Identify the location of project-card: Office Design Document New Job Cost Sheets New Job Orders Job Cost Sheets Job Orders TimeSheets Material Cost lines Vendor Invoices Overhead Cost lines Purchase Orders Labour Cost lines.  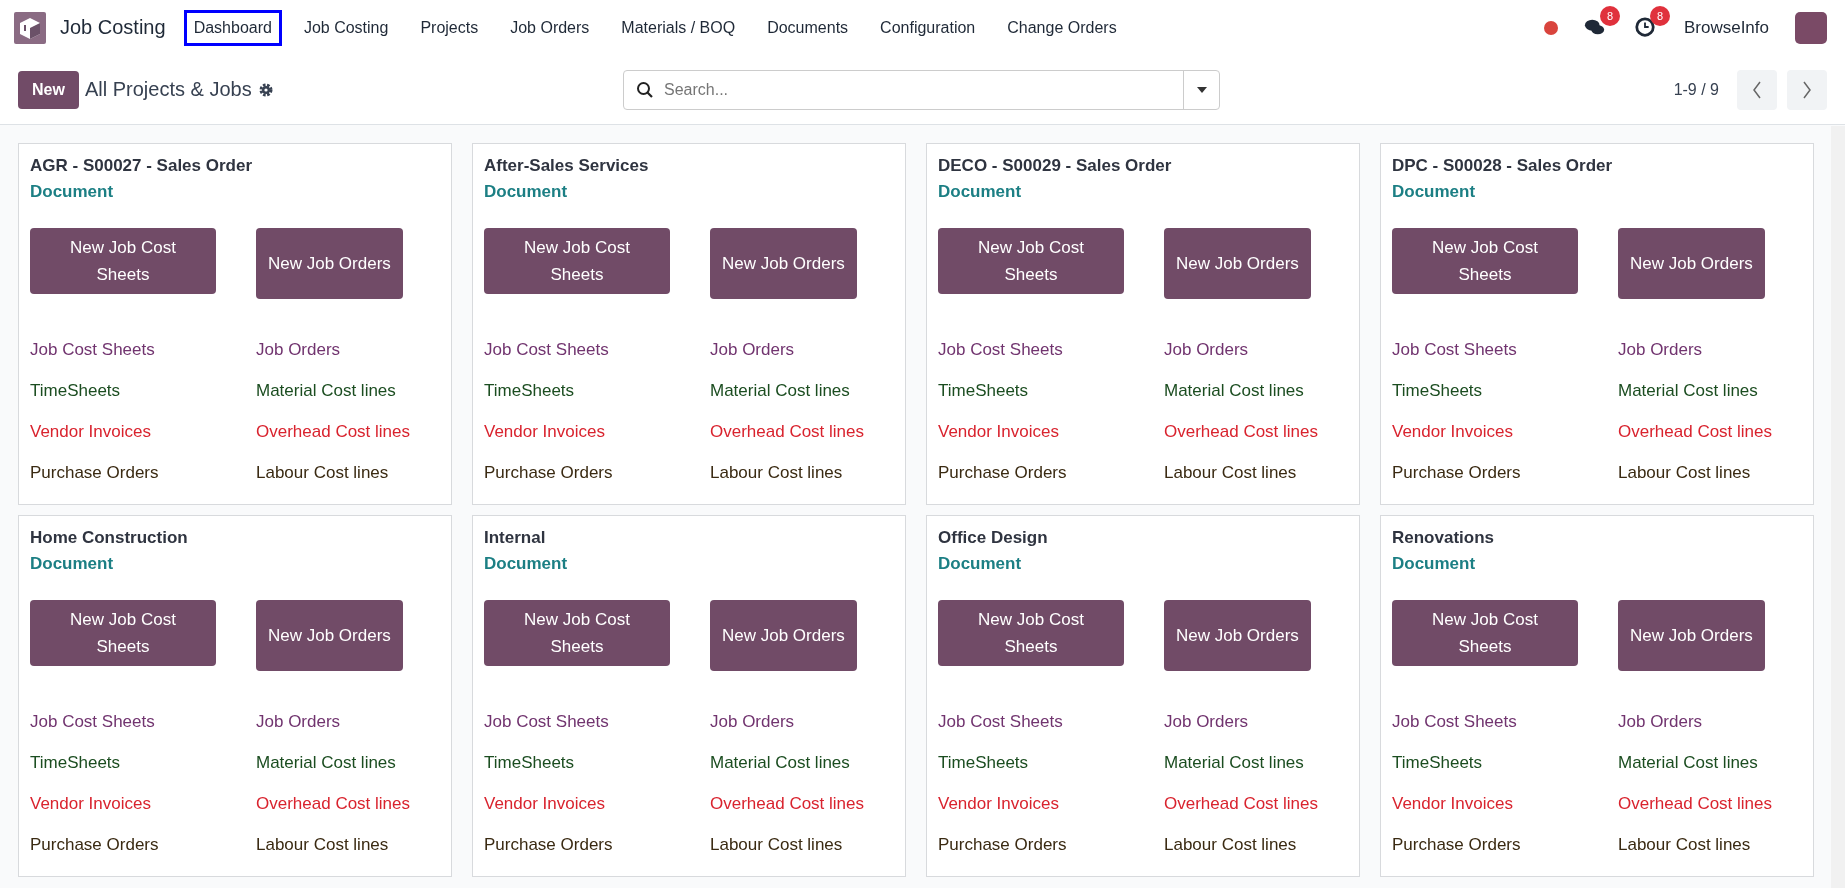
(1143, 696).